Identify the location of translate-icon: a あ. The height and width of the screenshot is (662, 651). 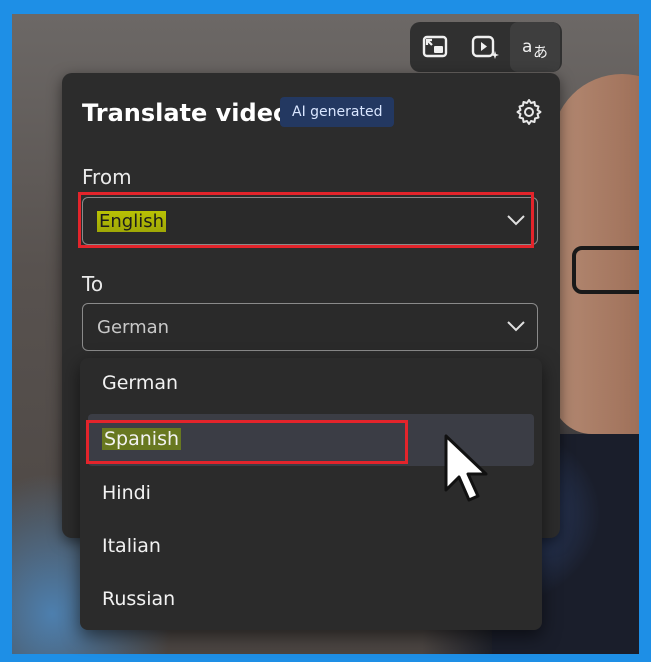
(535, 49).